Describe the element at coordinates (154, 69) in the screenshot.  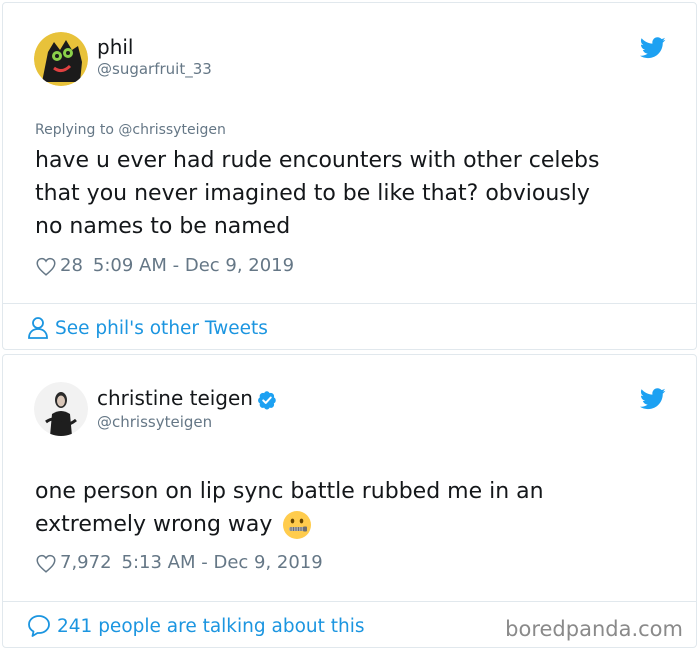
I see `user-handle: @sugarfruit_33` at that location.